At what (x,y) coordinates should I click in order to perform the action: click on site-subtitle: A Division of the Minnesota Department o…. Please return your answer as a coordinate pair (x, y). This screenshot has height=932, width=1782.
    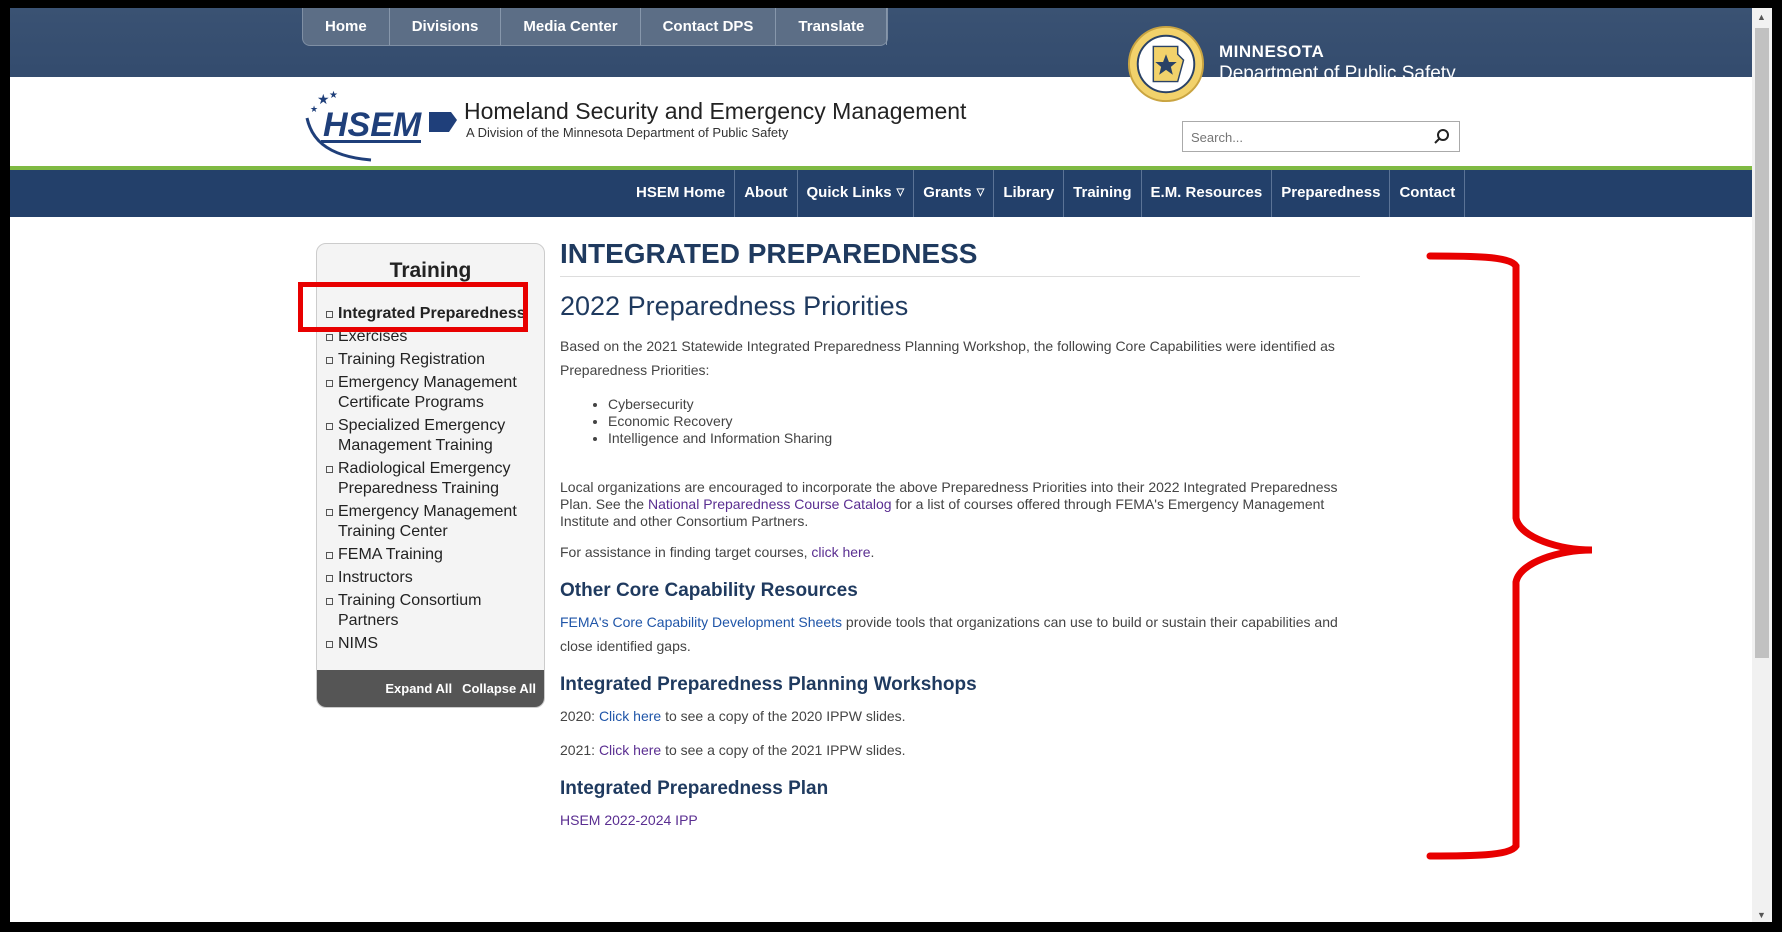
    Looking at the image, I should click on (627, 132).